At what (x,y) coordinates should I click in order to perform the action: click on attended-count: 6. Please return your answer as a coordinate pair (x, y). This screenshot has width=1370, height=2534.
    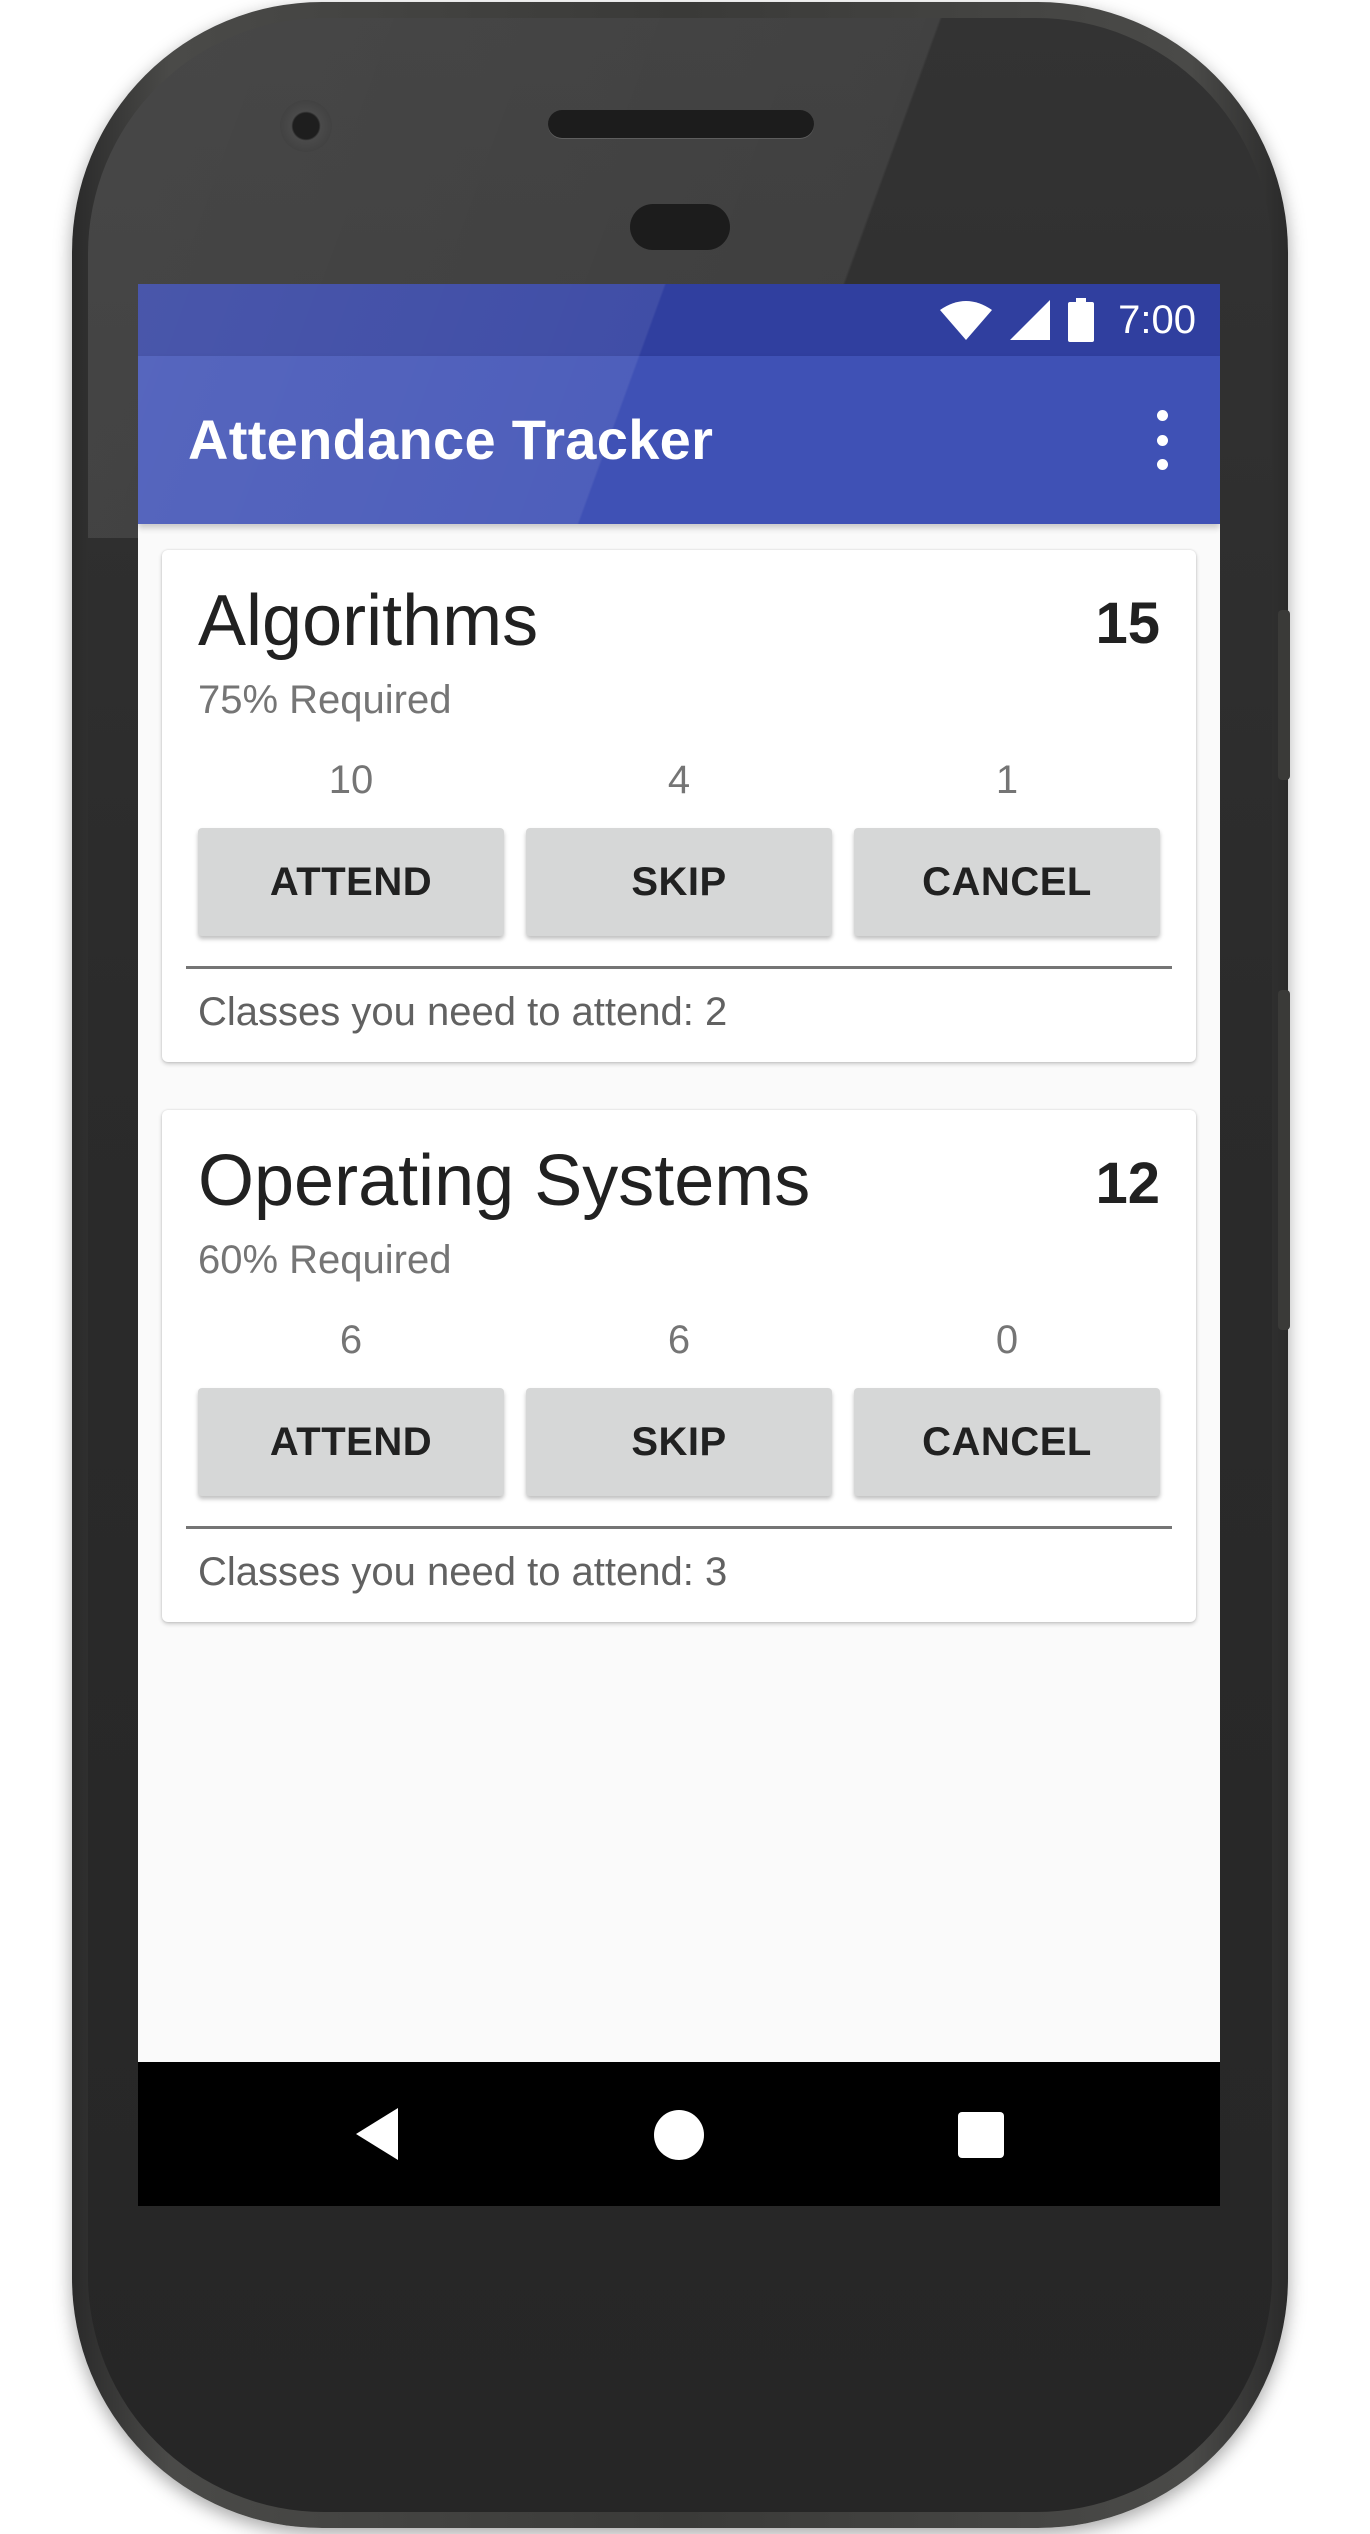
    Looking at the image, I should click on (351, 1340).